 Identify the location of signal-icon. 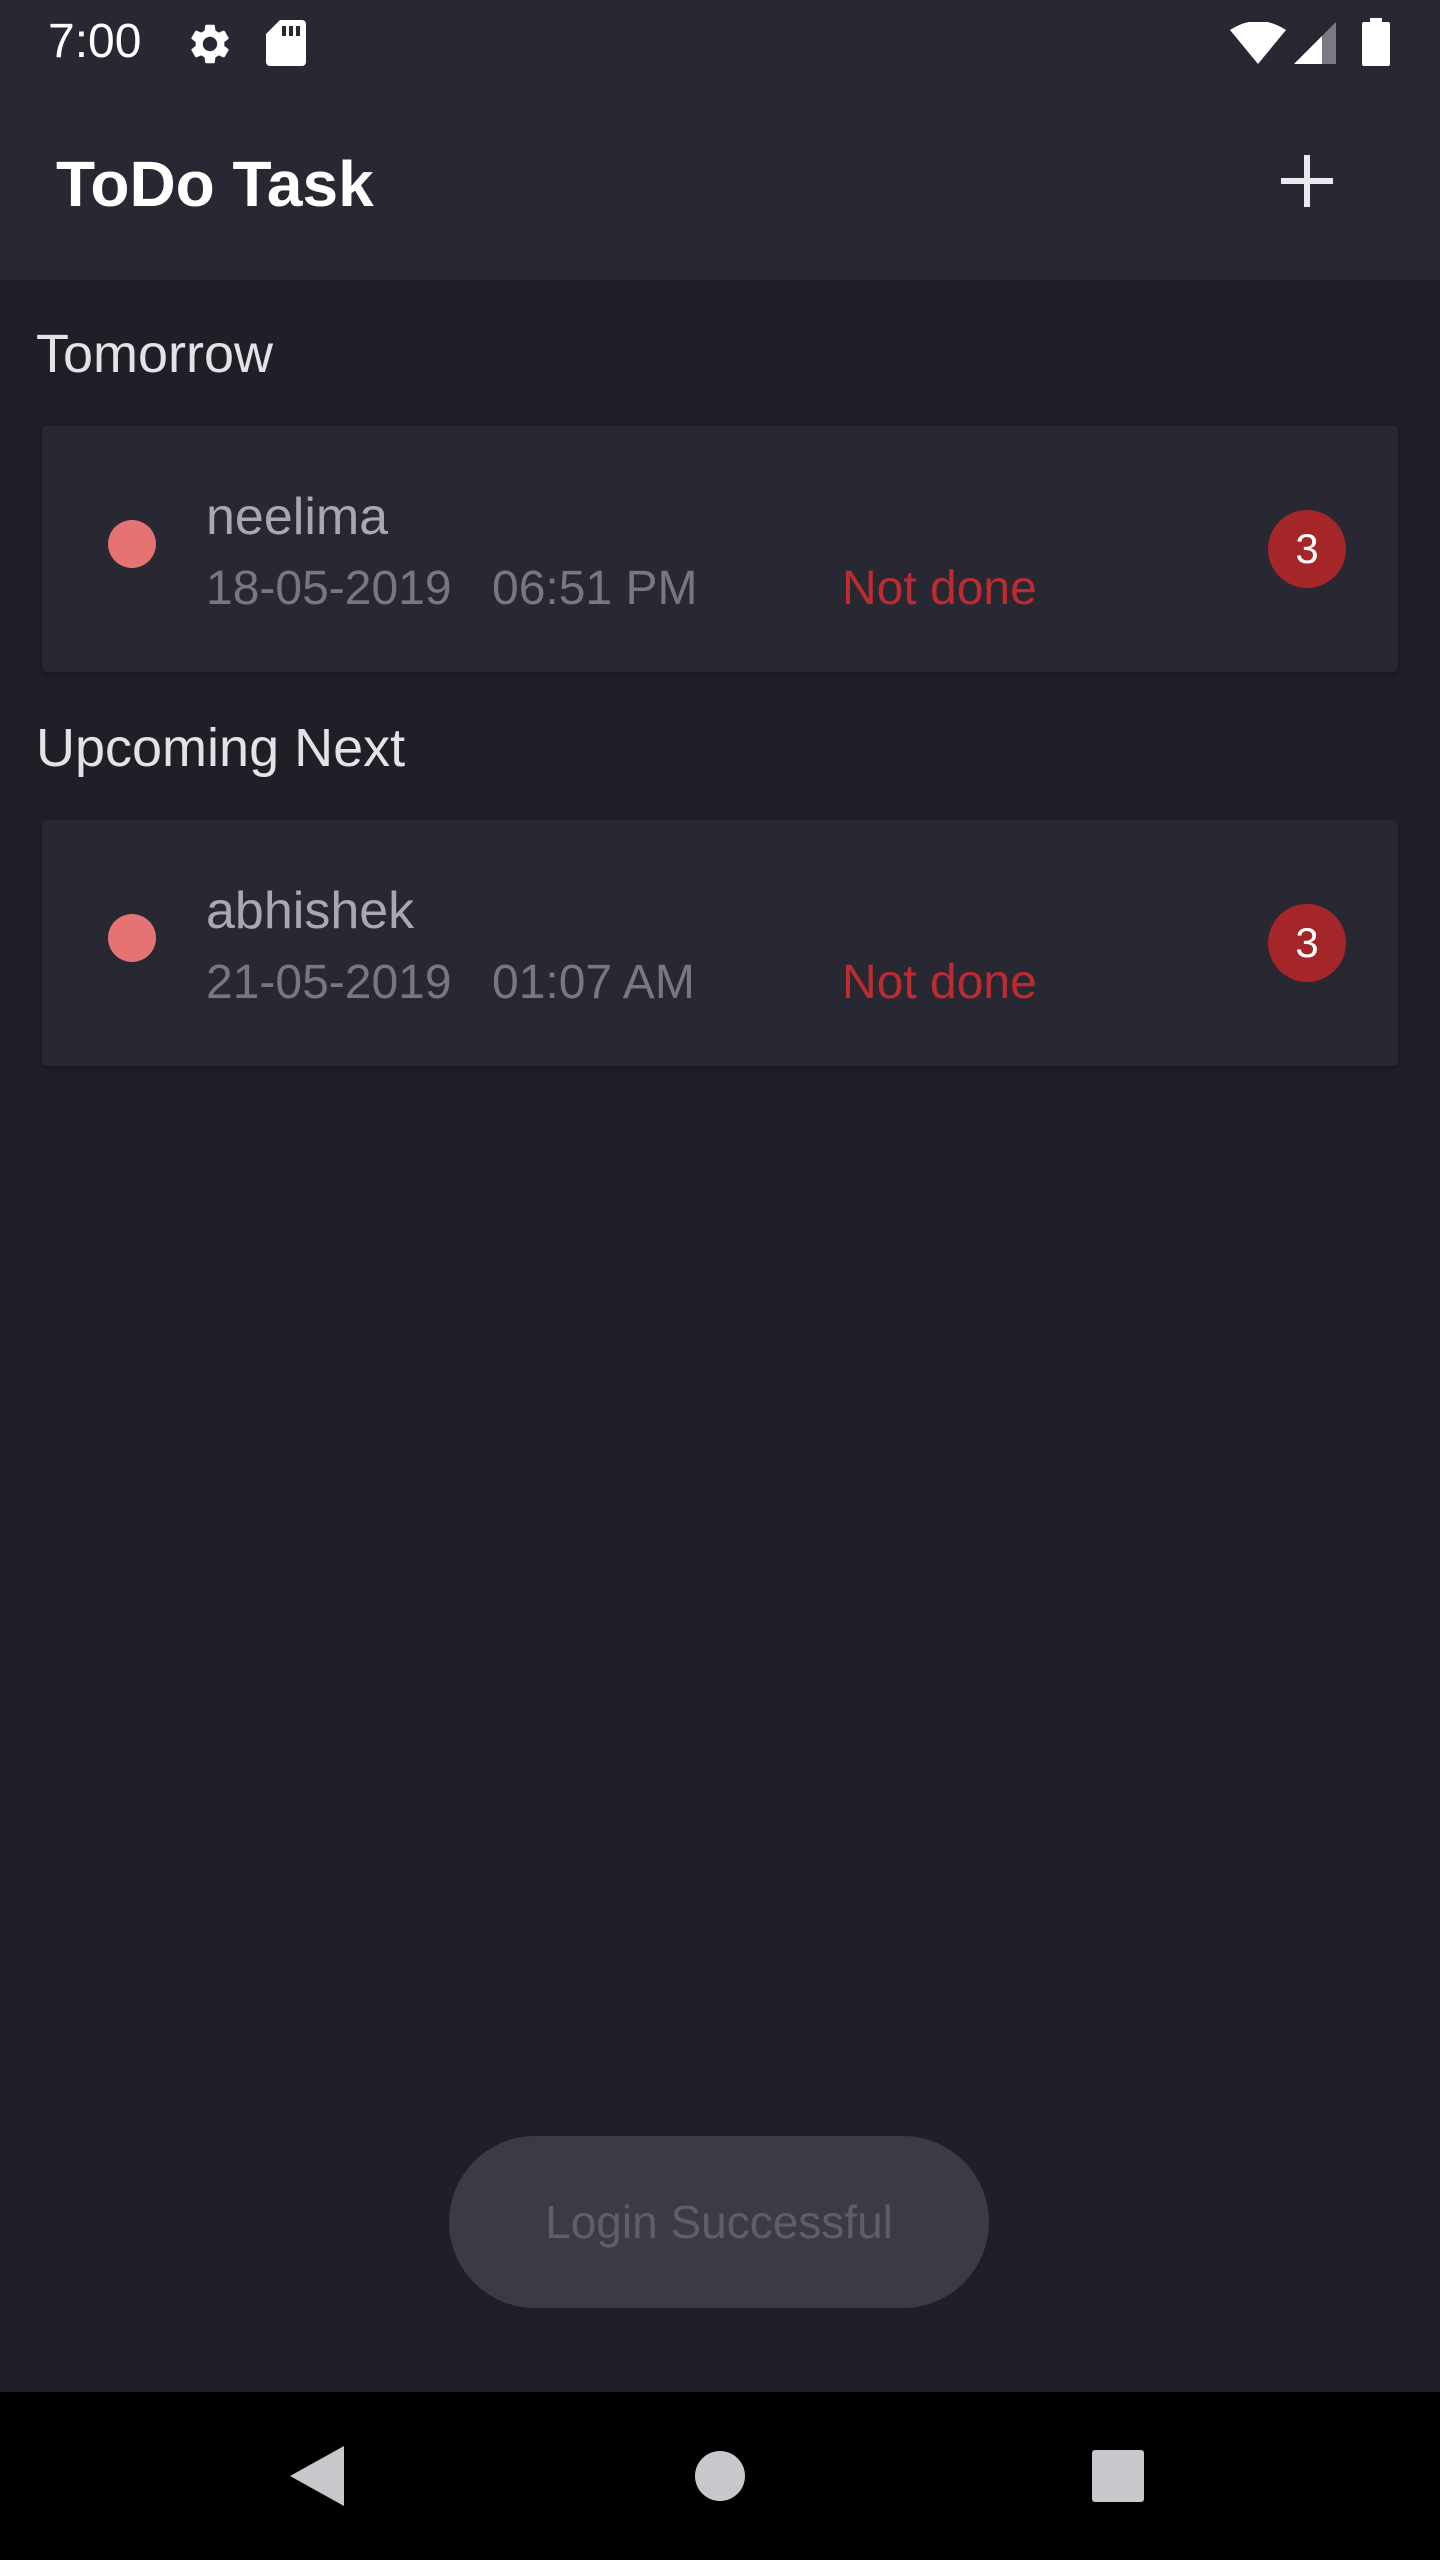
(1315, 43).